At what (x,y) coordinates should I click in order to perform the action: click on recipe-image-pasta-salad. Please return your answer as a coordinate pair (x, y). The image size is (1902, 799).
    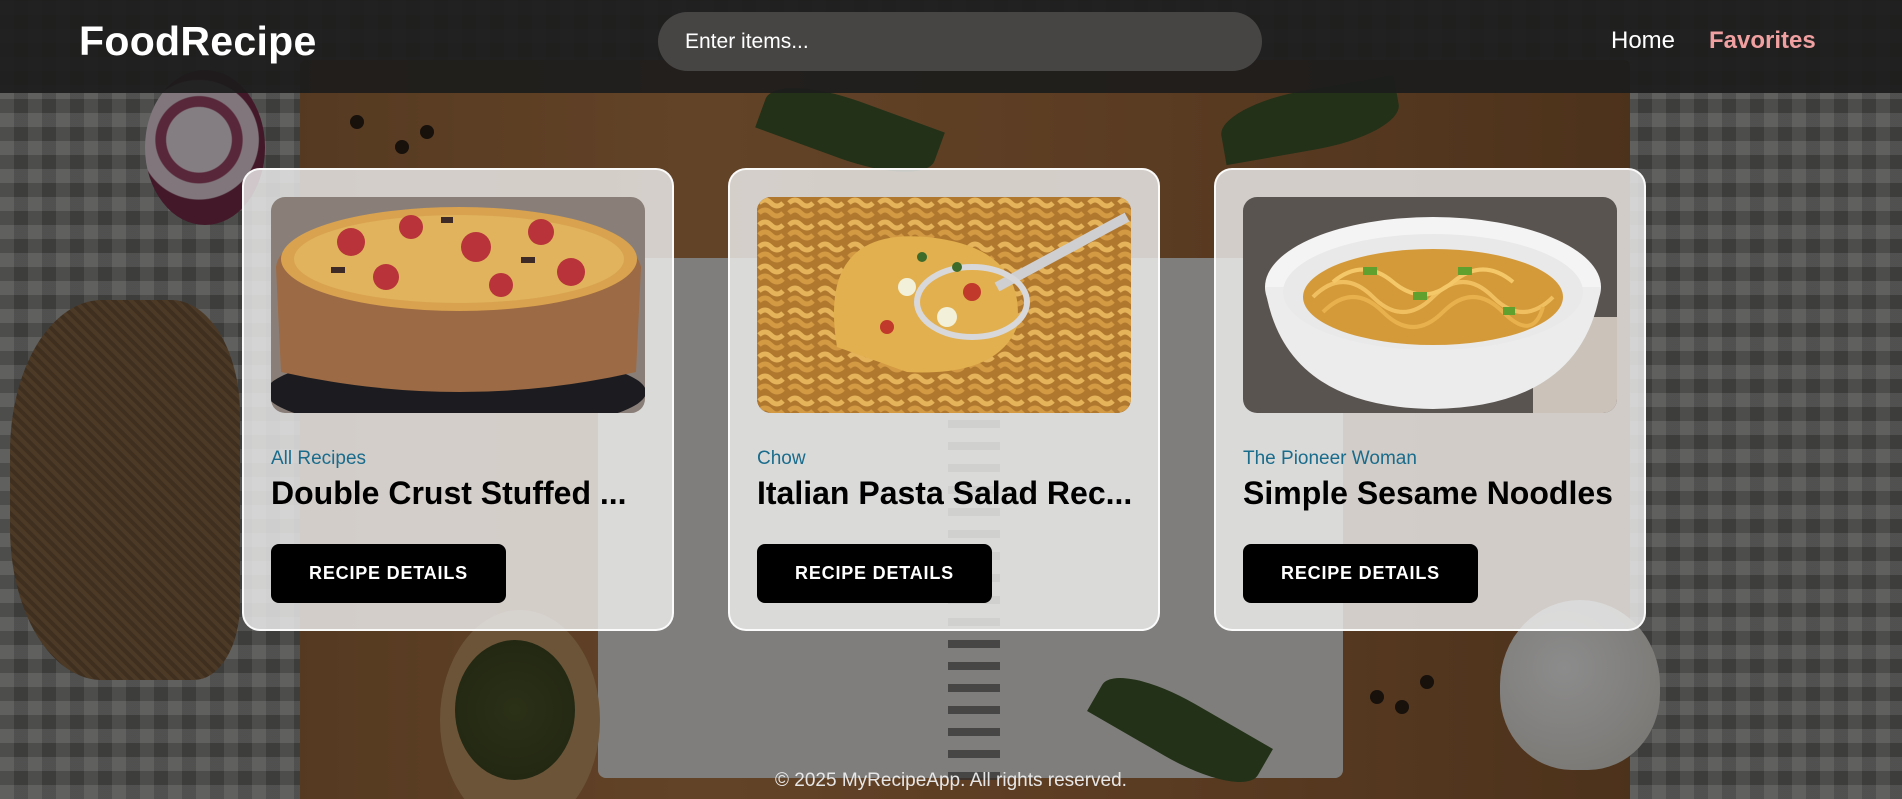
    Looking at the image, I should click on (944, 305).